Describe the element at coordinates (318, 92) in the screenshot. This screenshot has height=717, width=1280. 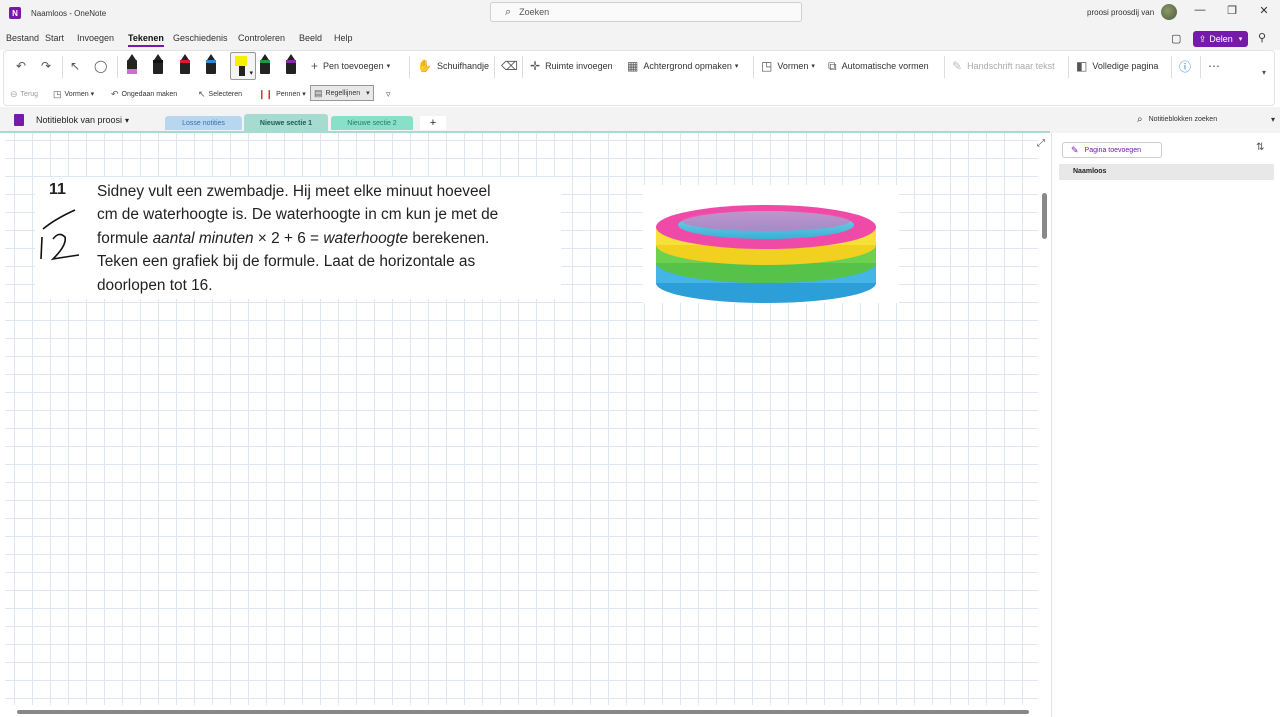
I see `rule-lines-icon: ▤` at that location.